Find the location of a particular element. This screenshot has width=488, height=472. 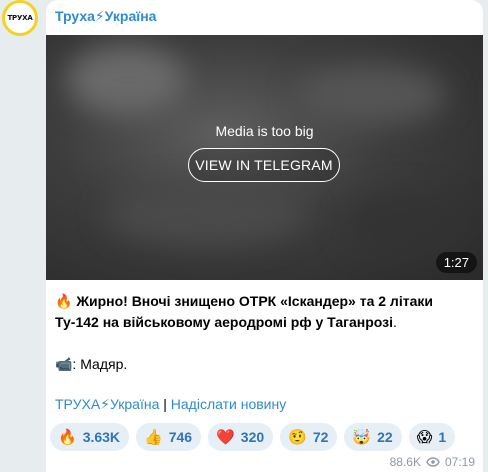

reaction-count: 320 is located at coordinates (252, 437).